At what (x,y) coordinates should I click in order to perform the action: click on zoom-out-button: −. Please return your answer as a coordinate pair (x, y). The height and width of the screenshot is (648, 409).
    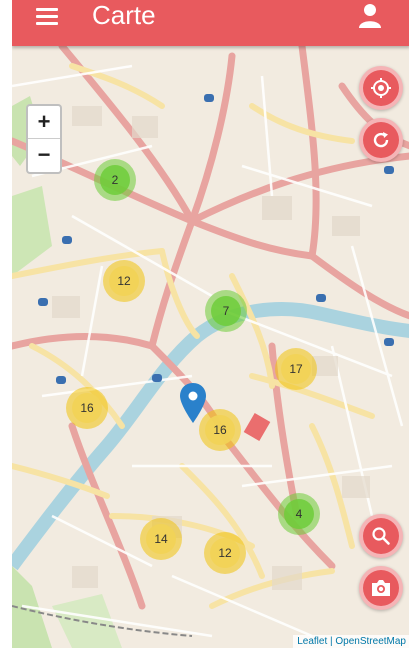
    Looking at the image, I should click on (44, 155).